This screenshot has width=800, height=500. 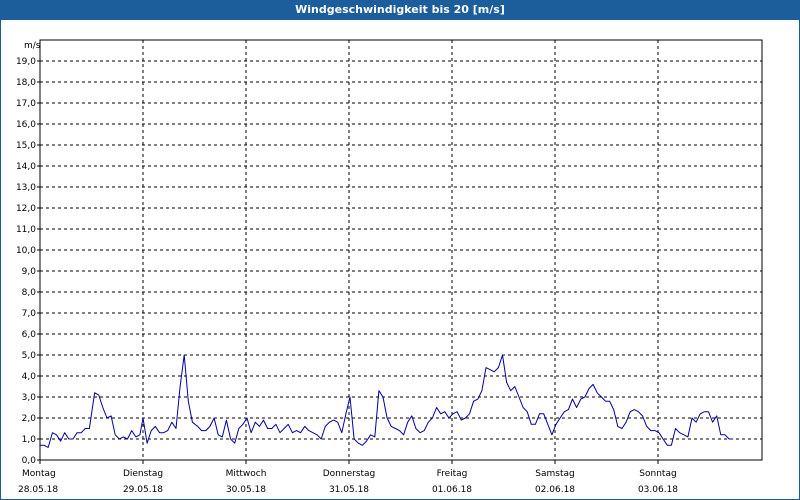 What do you see at coordinates (29, 419) in the screenshot?
I see `y-tick-label: 2,0` at bounding box center [29, 419].